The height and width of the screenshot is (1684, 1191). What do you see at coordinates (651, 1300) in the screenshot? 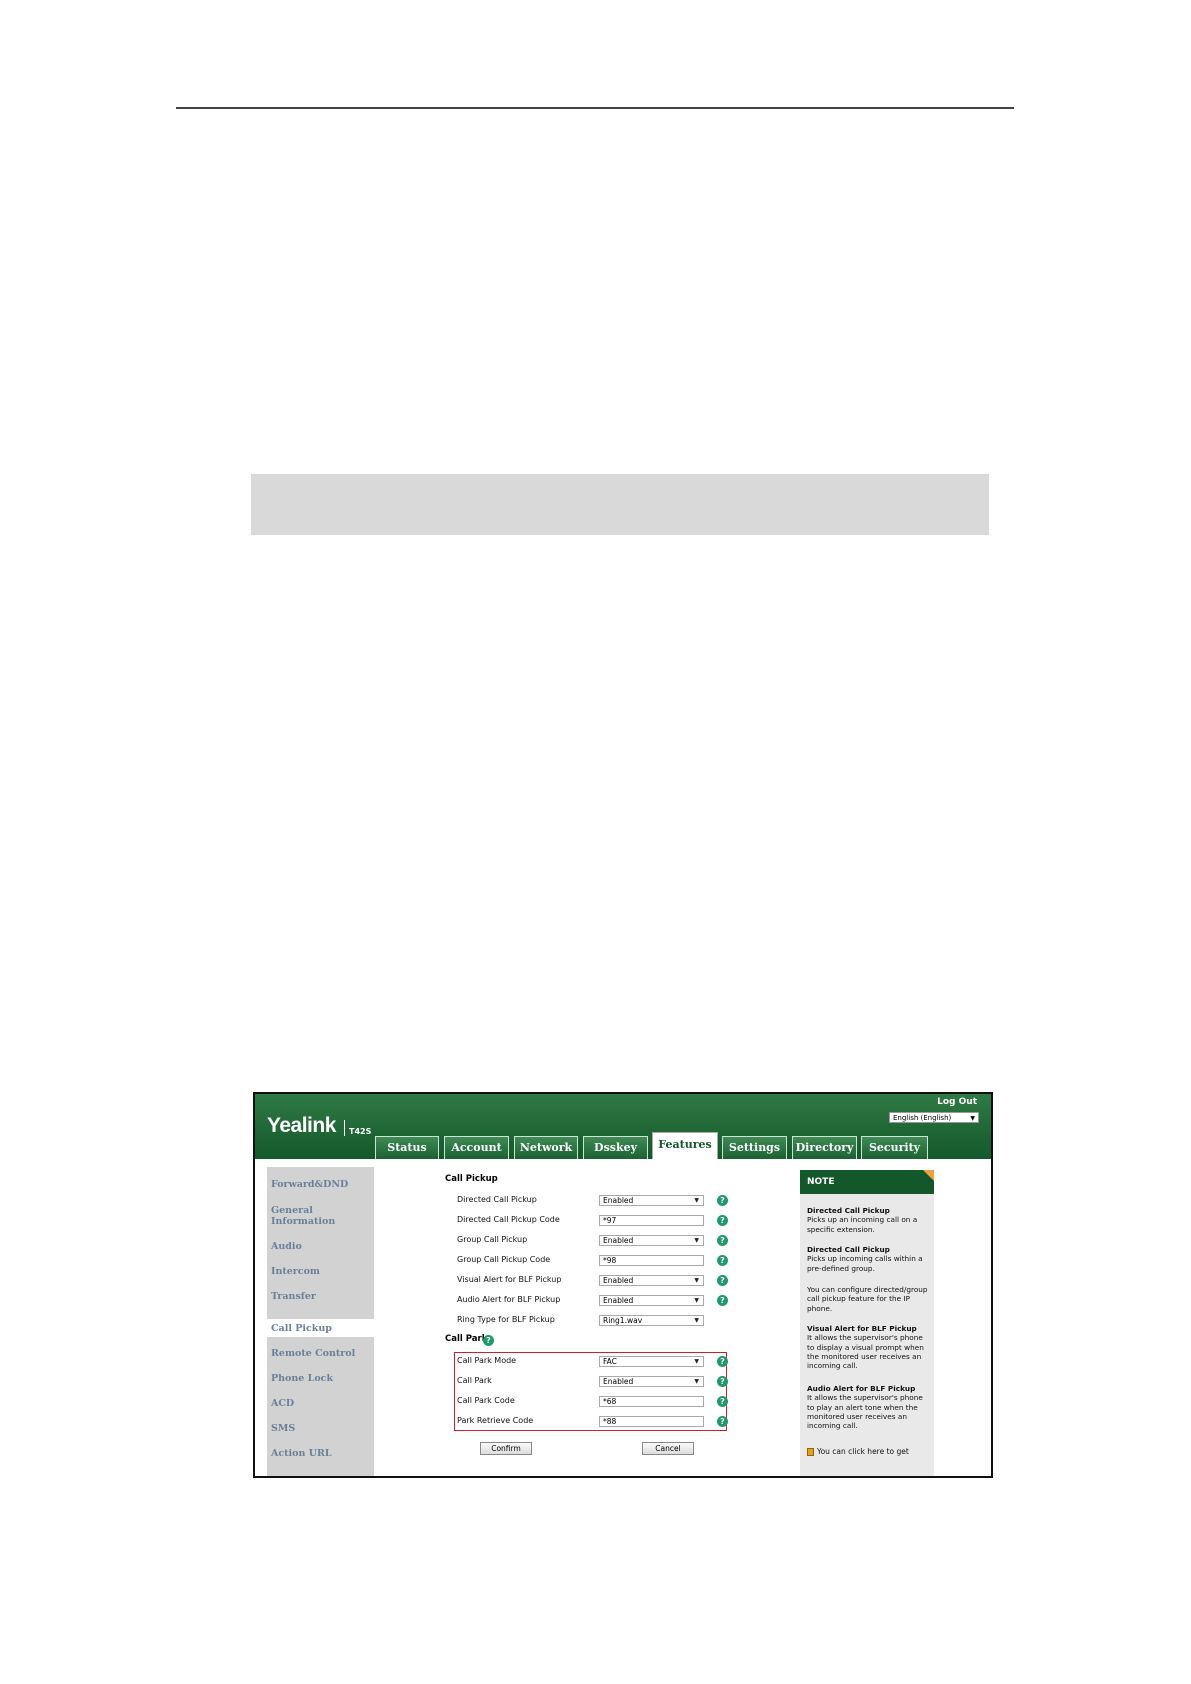
I see `audio-alert-blf-select: Enabled ▼` at bounding box center [651, 1300].